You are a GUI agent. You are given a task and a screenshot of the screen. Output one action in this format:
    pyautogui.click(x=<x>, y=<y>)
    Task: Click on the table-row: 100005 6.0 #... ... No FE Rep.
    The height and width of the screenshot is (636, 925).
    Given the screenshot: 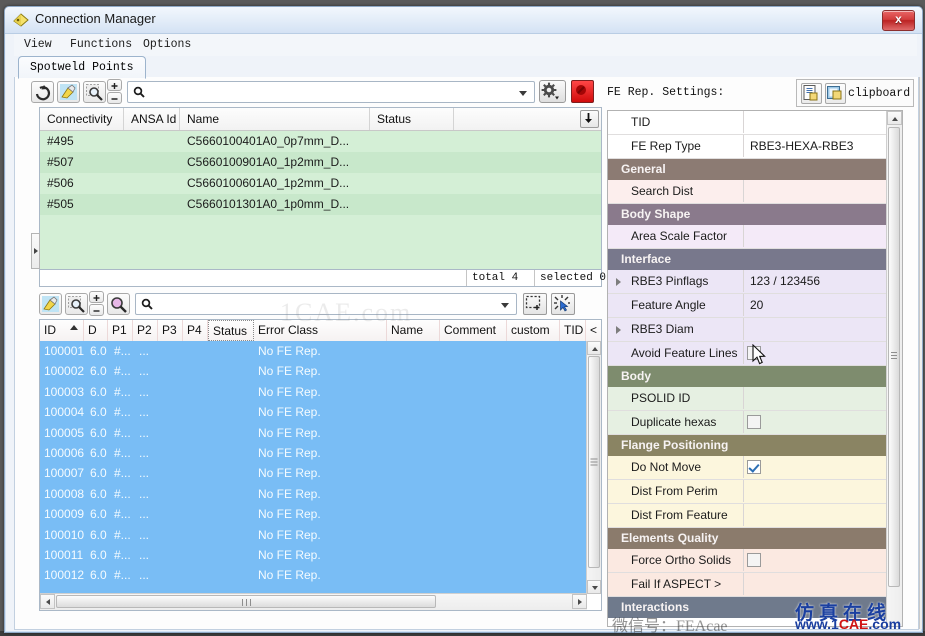 What is the action you would take?
    pyautogui.click(x=313, y=433)
    